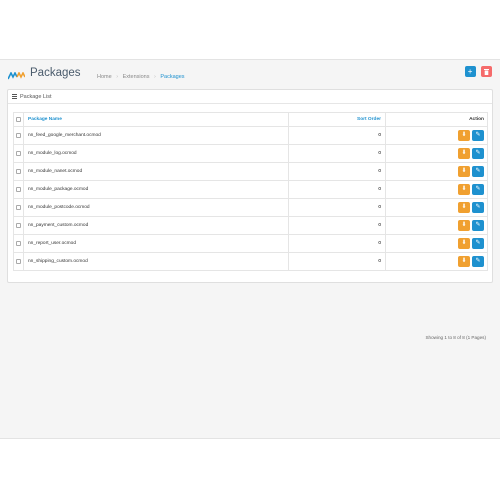  What do you see at coordinates (436, 119) in the screenshot?
I see `column-action: Action` at bounding box center [436, 119].